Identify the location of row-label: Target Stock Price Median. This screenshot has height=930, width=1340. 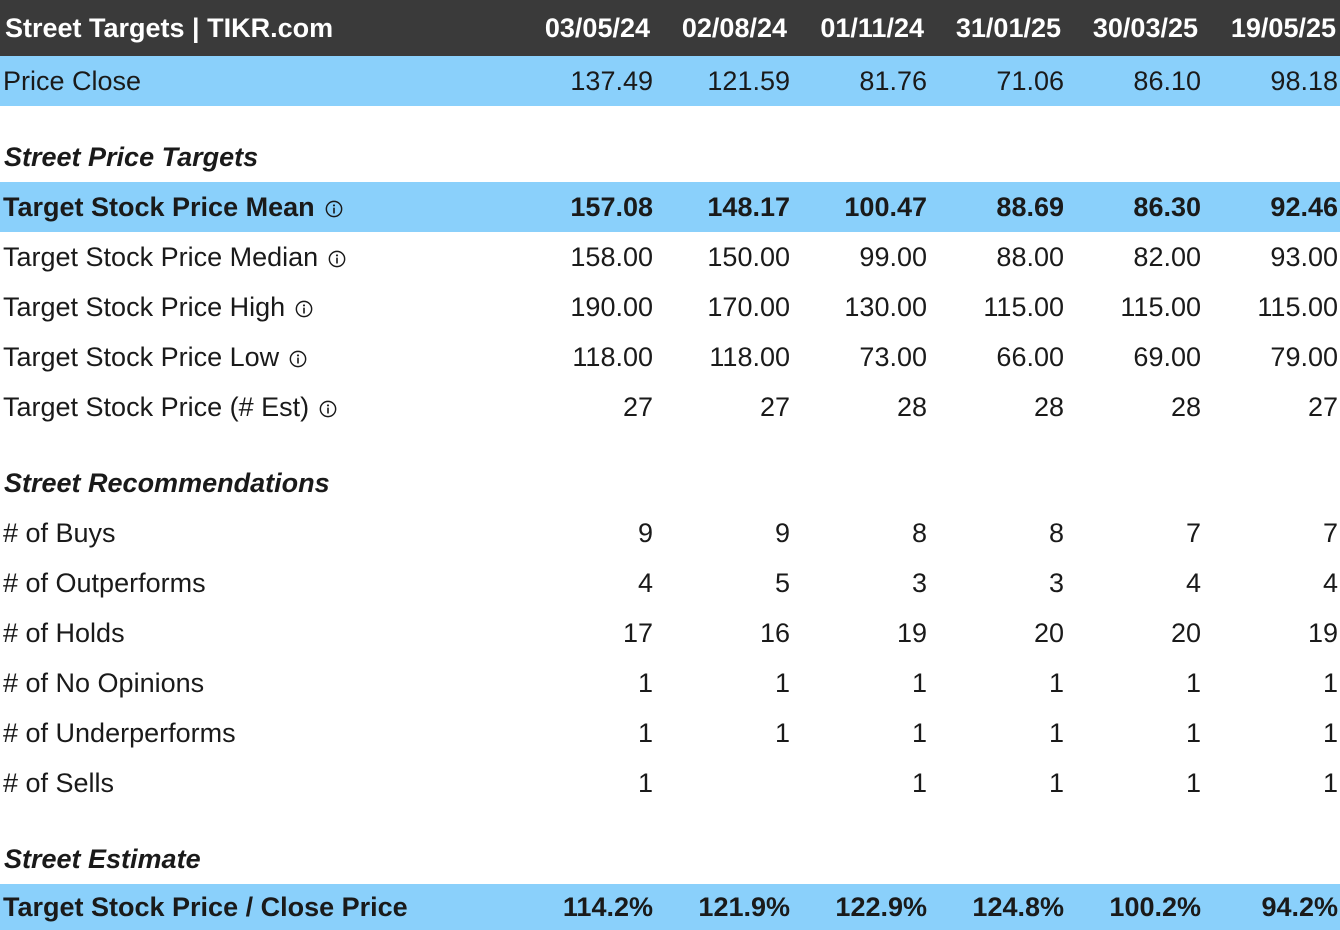
(174, 257).